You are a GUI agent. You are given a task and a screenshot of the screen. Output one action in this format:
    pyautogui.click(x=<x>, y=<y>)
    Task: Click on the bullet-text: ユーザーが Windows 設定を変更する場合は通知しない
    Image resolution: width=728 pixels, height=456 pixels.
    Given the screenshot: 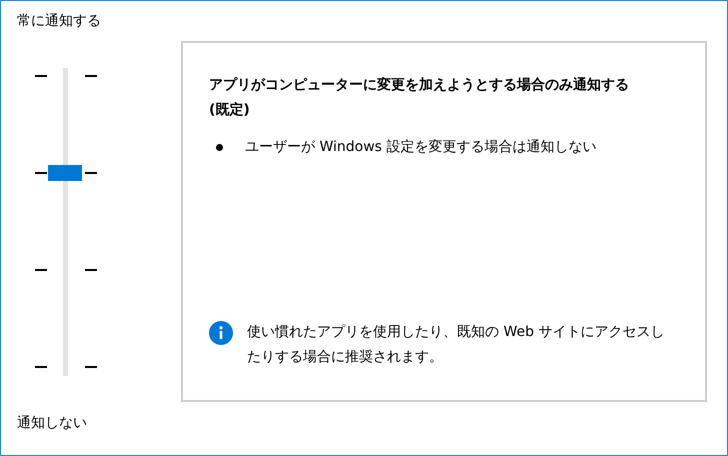 What is the action you would take?
    pyautogui.click(x=420, y=147)
    